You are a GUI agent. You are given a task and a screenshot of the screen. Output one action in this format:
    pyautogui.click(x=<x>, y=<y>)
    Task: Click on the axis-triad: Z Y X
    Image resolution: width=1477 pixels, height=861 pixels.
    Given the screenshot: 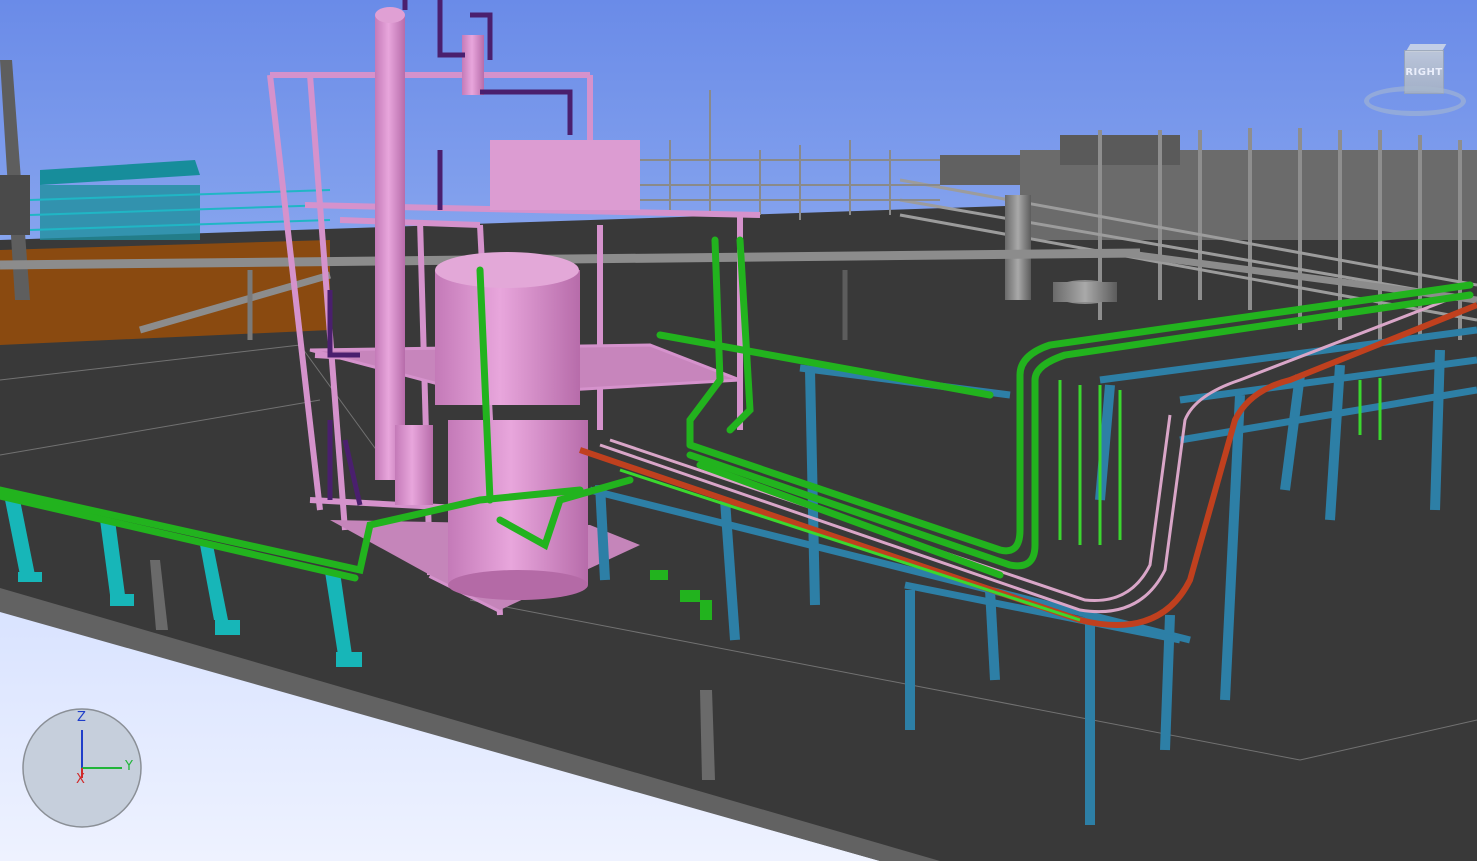 What is the action you would take?
    pyautogui.click(x=82, y=768)
    